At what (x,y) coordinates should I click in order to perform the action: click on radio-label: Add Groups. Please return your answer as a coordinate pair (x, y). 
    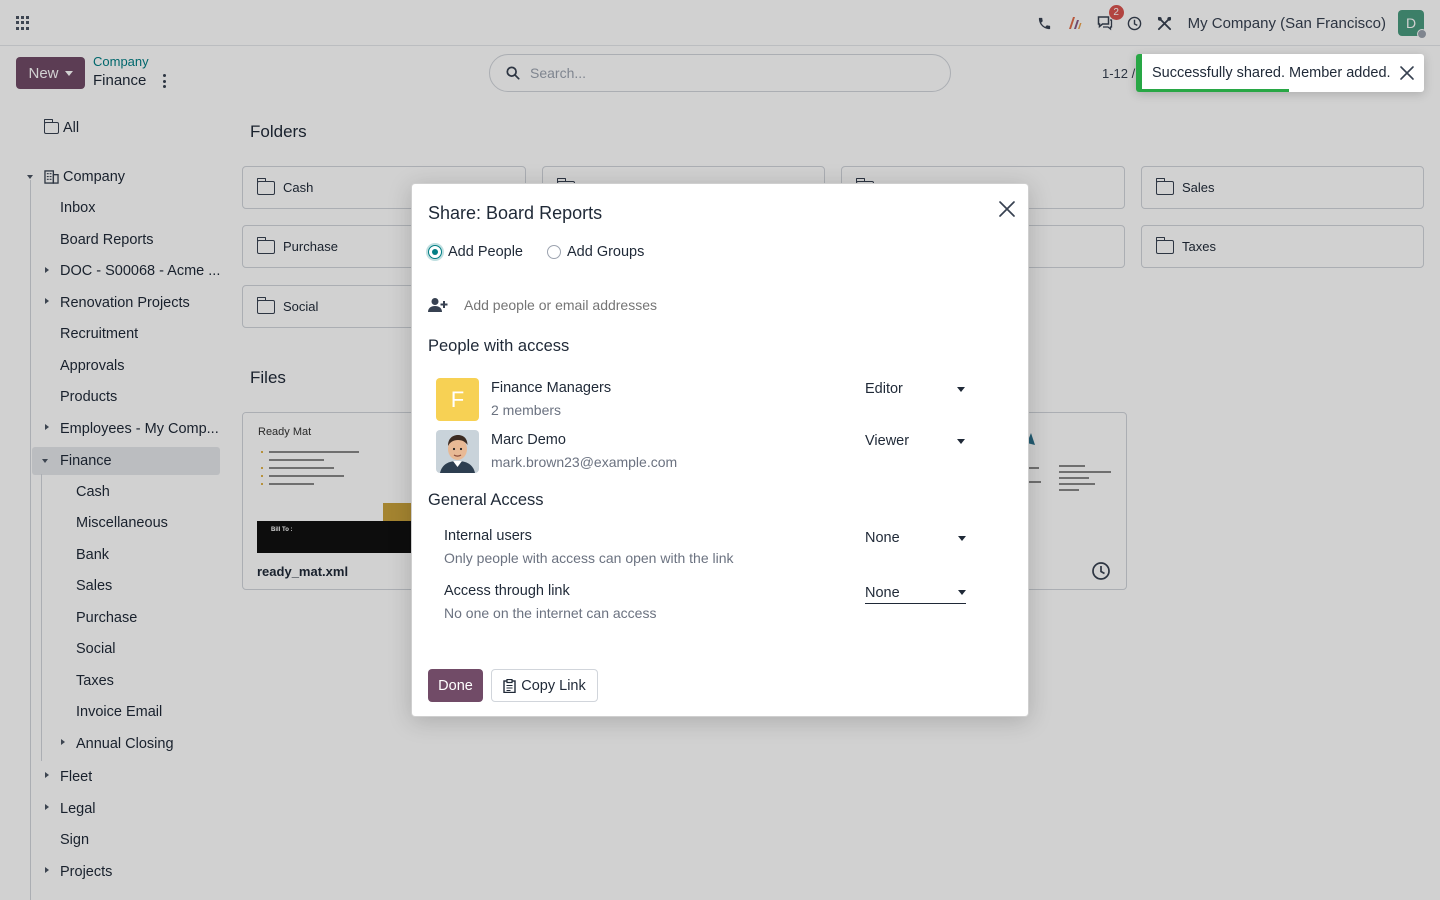
    Looking at the image, I should click on (605, 252).